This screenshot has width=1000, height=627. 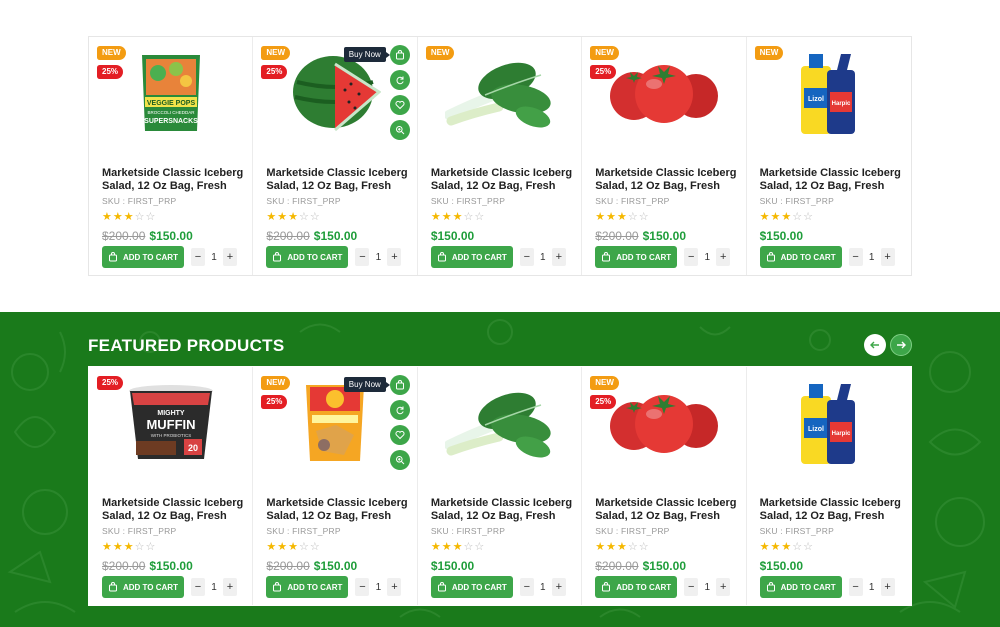 I want to click on carousel-next-button, so click(x=901, y=345).